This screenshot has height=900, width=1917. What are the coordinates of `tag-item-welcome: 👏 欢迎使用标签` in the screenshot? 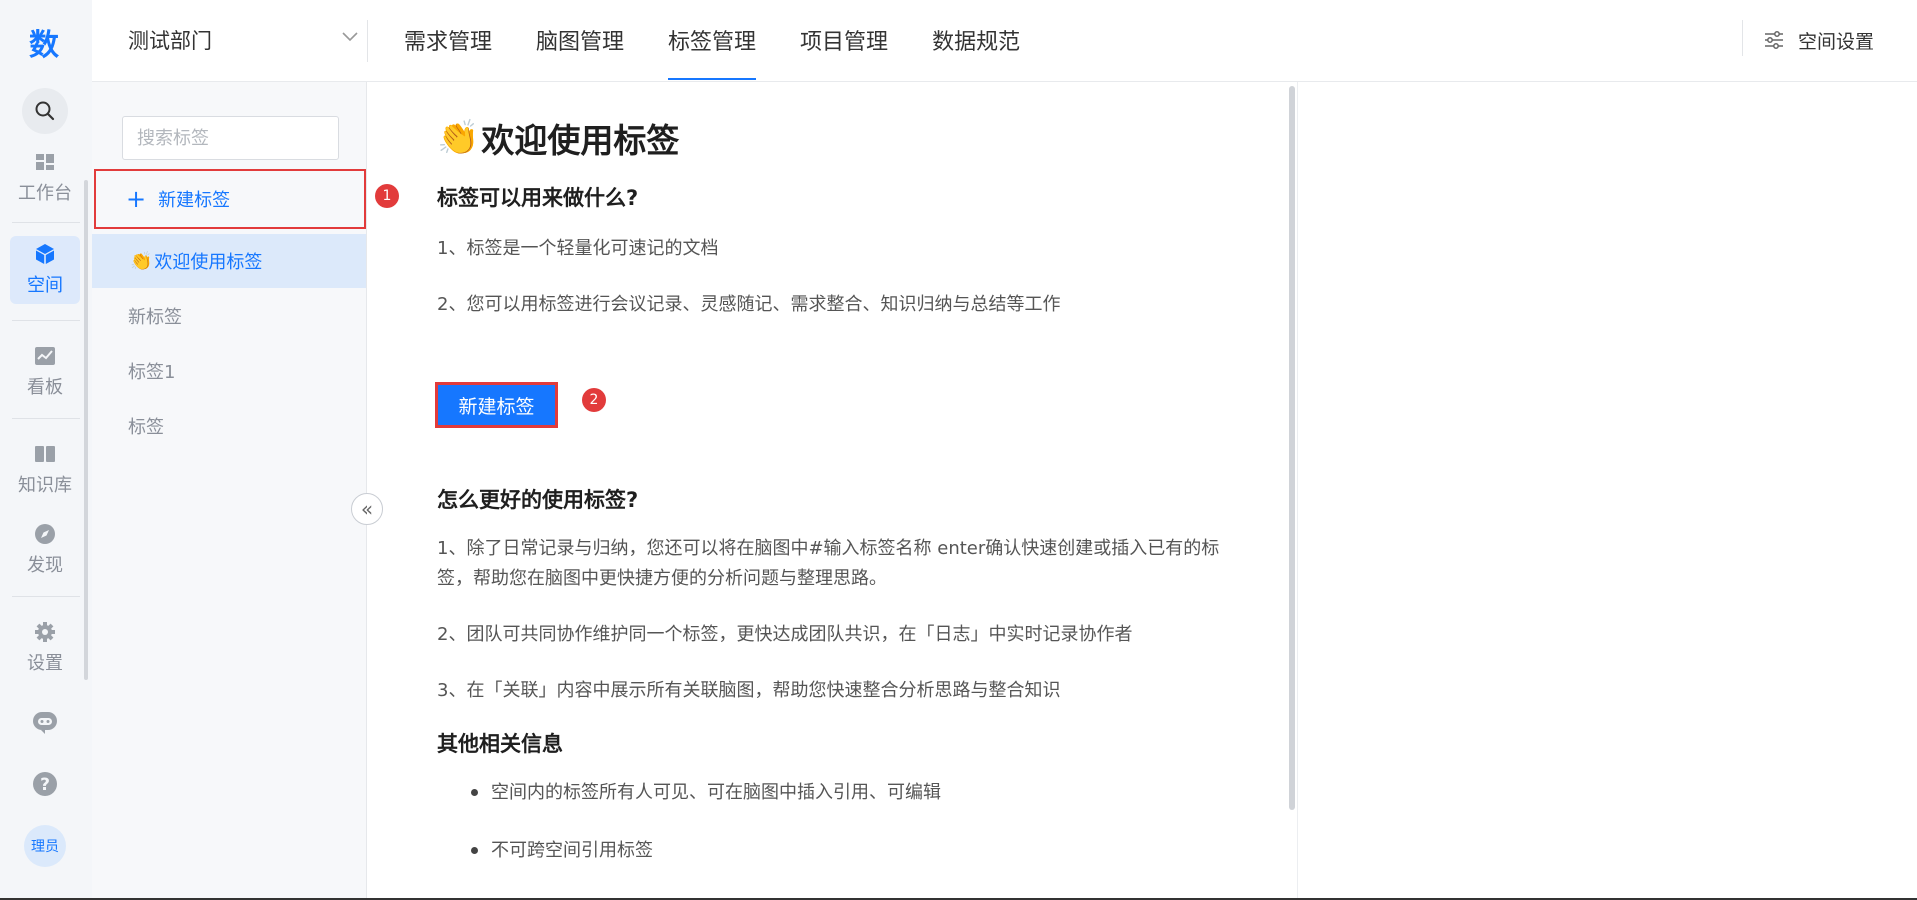 It's located at (229, 261).